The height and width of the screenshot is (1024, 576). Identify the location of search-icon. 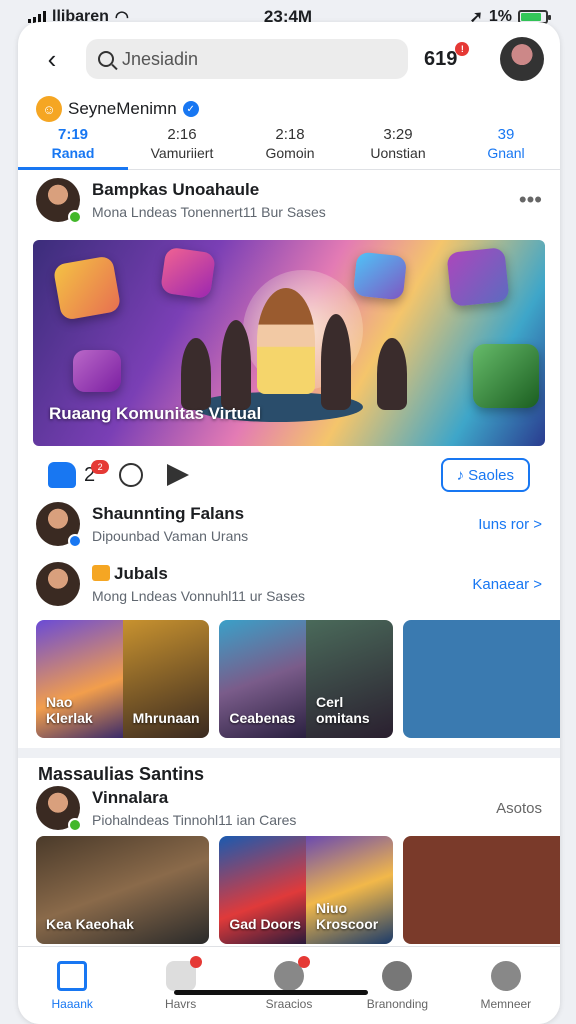
(106, 59).